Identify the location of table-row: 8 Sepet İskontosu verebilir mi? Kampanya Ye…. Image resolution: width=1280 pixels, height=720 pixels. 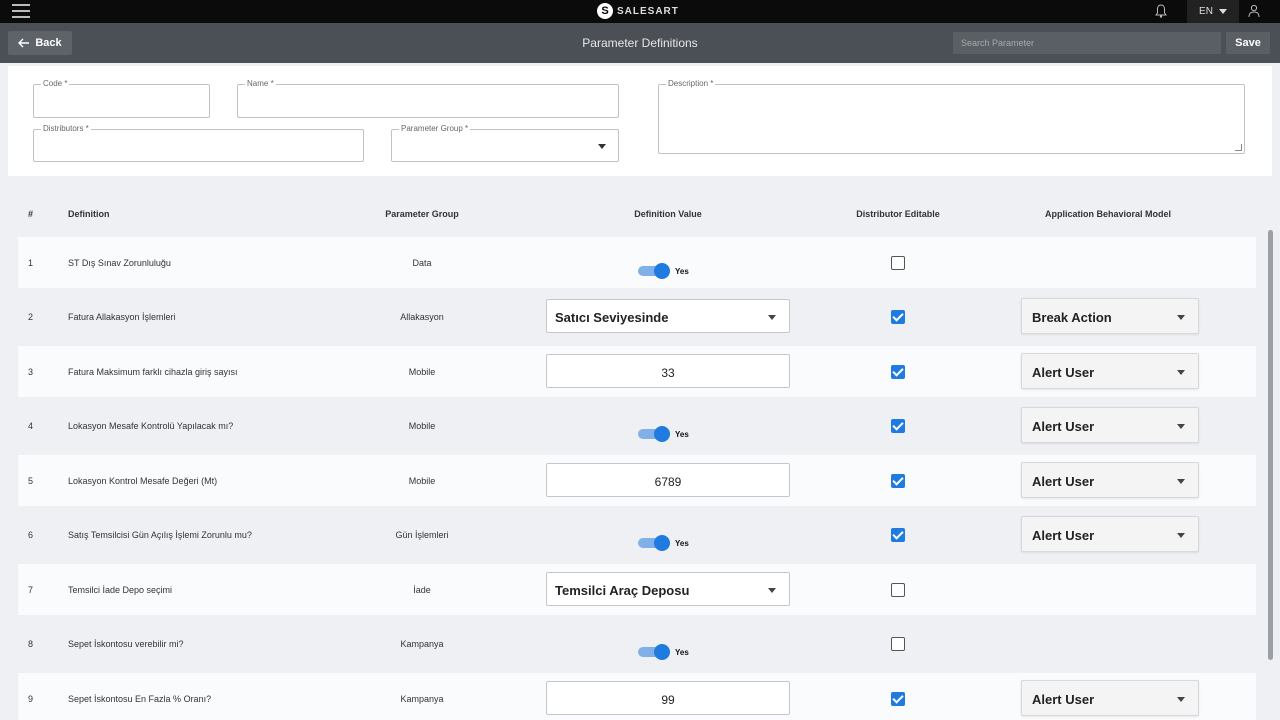
(637, 643).